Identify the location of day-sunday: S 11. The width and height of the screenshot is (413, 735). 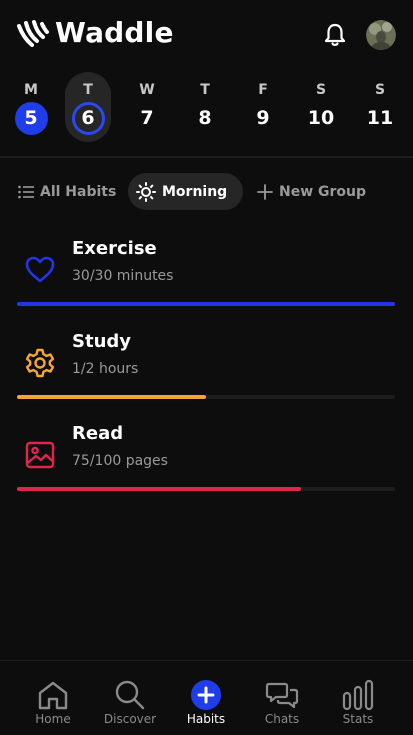
(380, 107).